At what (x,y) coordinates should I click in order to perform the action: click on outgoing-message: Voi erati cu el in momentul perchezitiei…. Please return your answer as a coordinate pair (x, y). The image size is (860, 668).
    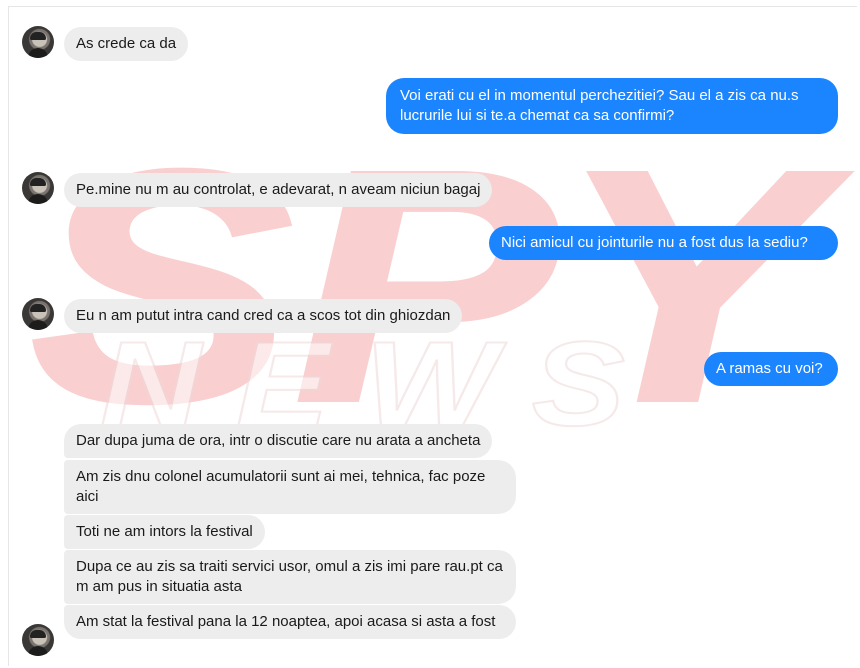
    Looking at the image, I should click on (612, 106).